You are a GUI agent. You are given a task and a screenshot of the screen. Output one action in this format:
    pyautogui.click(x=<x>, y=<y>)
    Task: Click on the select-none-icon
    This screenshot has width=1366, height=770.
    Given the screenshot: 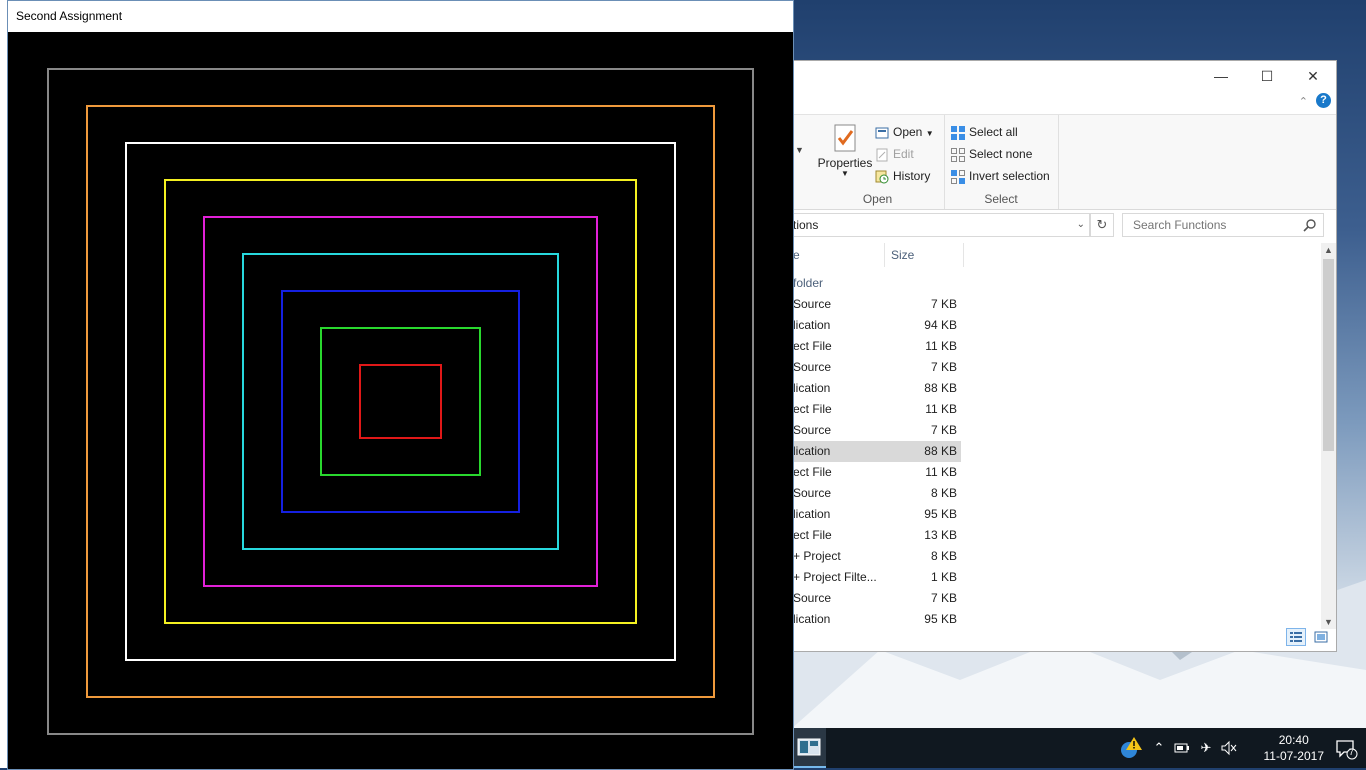 What is the action you would take?
    pyautogui.click(x=958, y=154)
    